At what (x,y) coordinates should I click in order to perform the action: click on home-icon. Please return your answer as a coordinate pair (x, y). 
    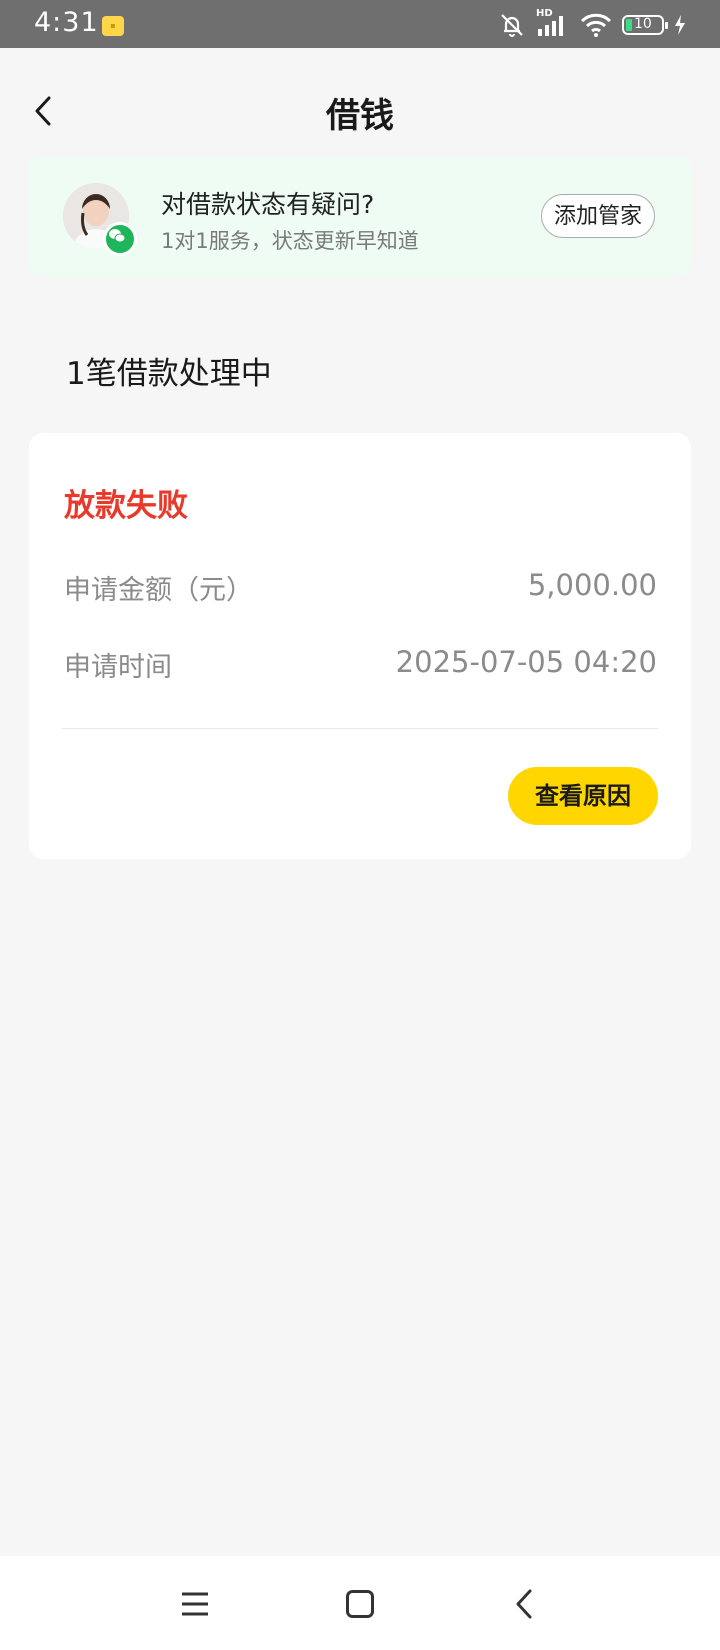
    Looking at the image, I should click on (360, 1604).